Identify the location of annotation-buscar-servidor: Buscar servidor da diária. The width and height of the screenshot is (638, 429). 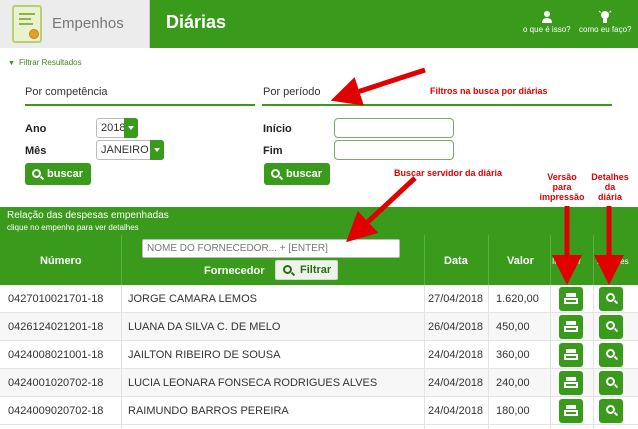
(448, 173).